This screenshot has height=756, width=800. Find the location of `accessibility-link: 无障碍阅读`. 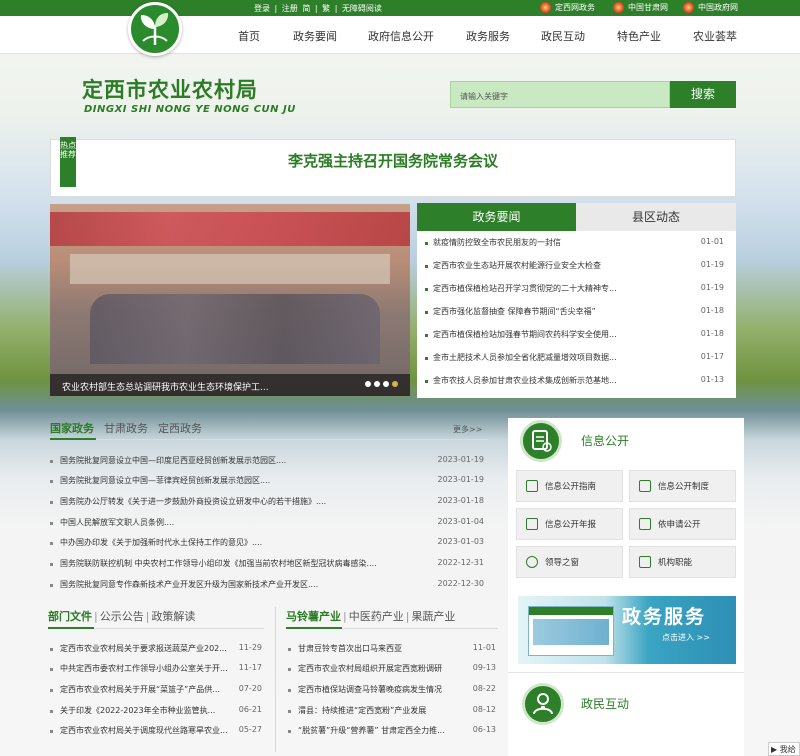

accessibility-link: 无障碍阅读 is located at coordinates (362, 8).